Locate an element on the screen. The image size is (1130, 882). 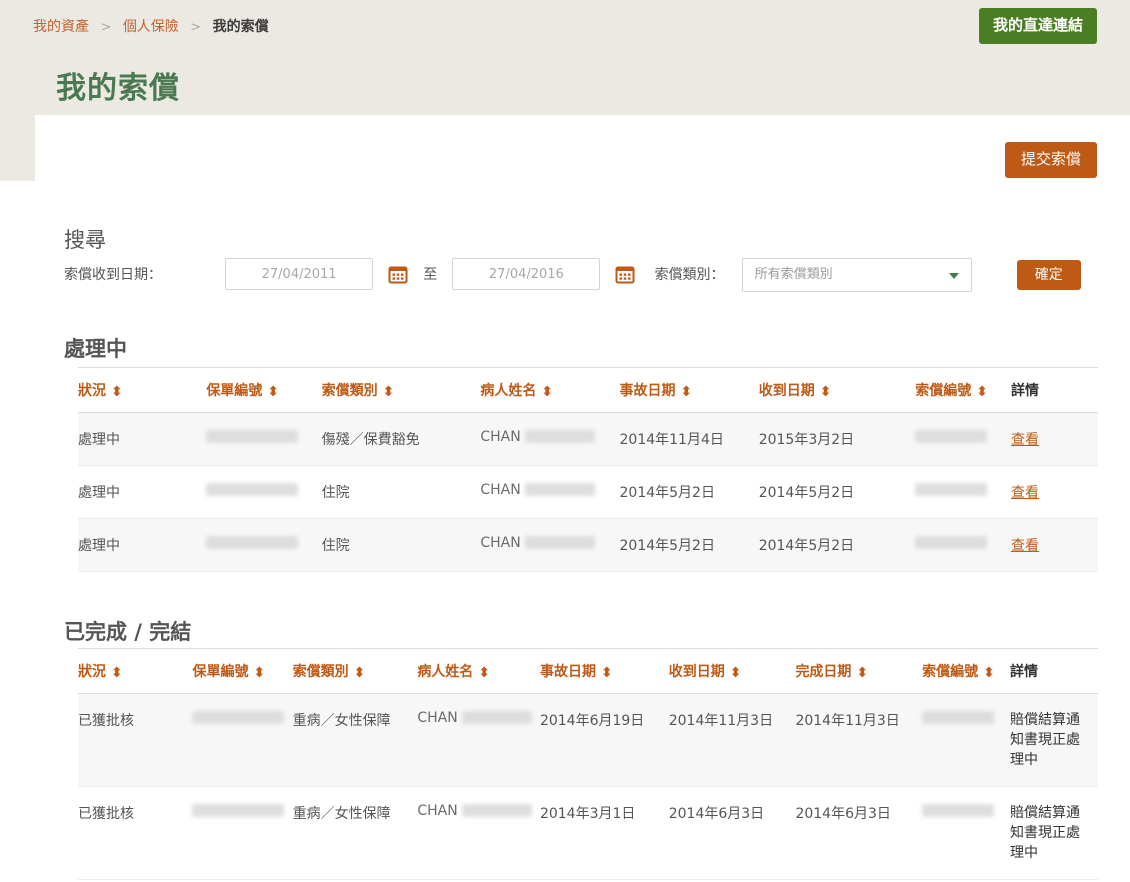
completed-section-title: 已完成 / 完結 is located at coordinates (128, 632).